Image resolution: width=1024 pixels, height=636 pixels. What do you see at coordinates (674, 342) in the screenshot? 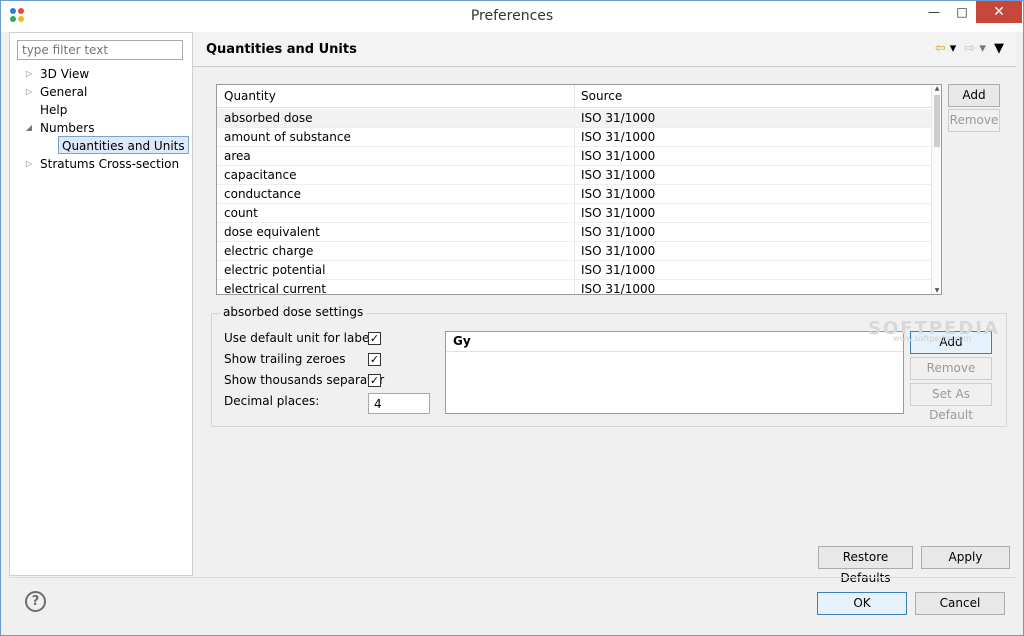
I see `unit-list-item: Gy` at bounding box center [674, 342].